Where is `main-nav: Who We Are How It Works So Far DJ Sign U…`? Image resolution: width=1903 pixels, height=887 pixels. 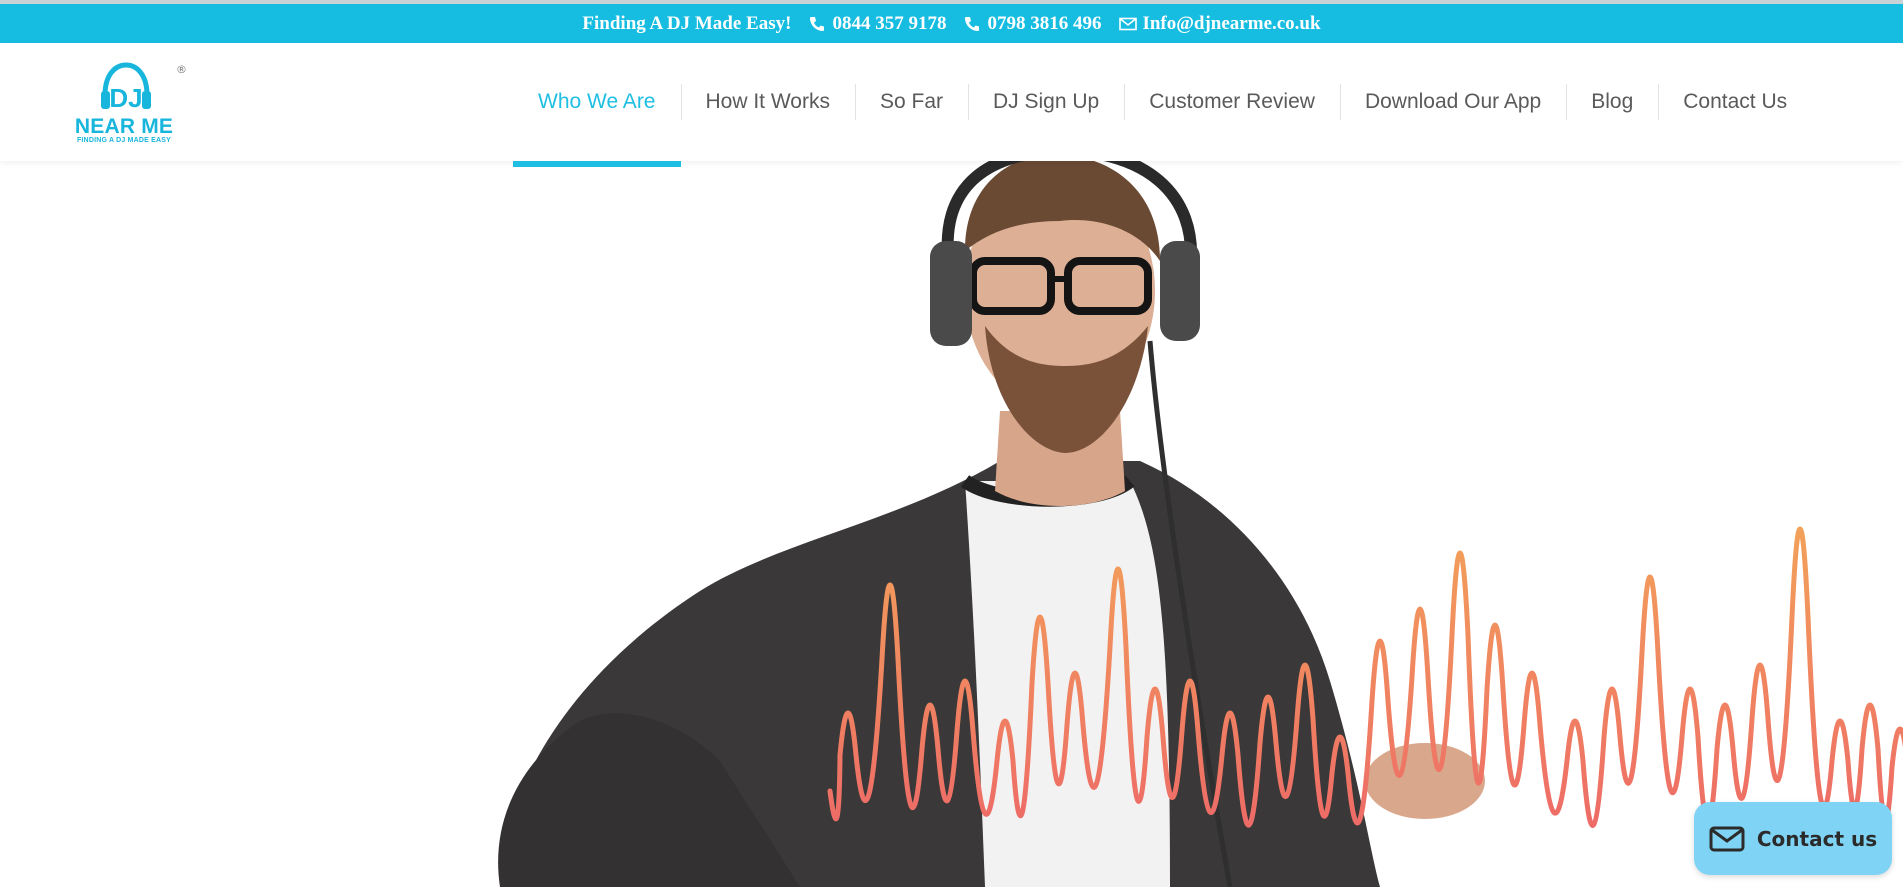
main-nav: Who We Are How It Works So Far DJ Sign U… is located at coordinates (1162, 105).